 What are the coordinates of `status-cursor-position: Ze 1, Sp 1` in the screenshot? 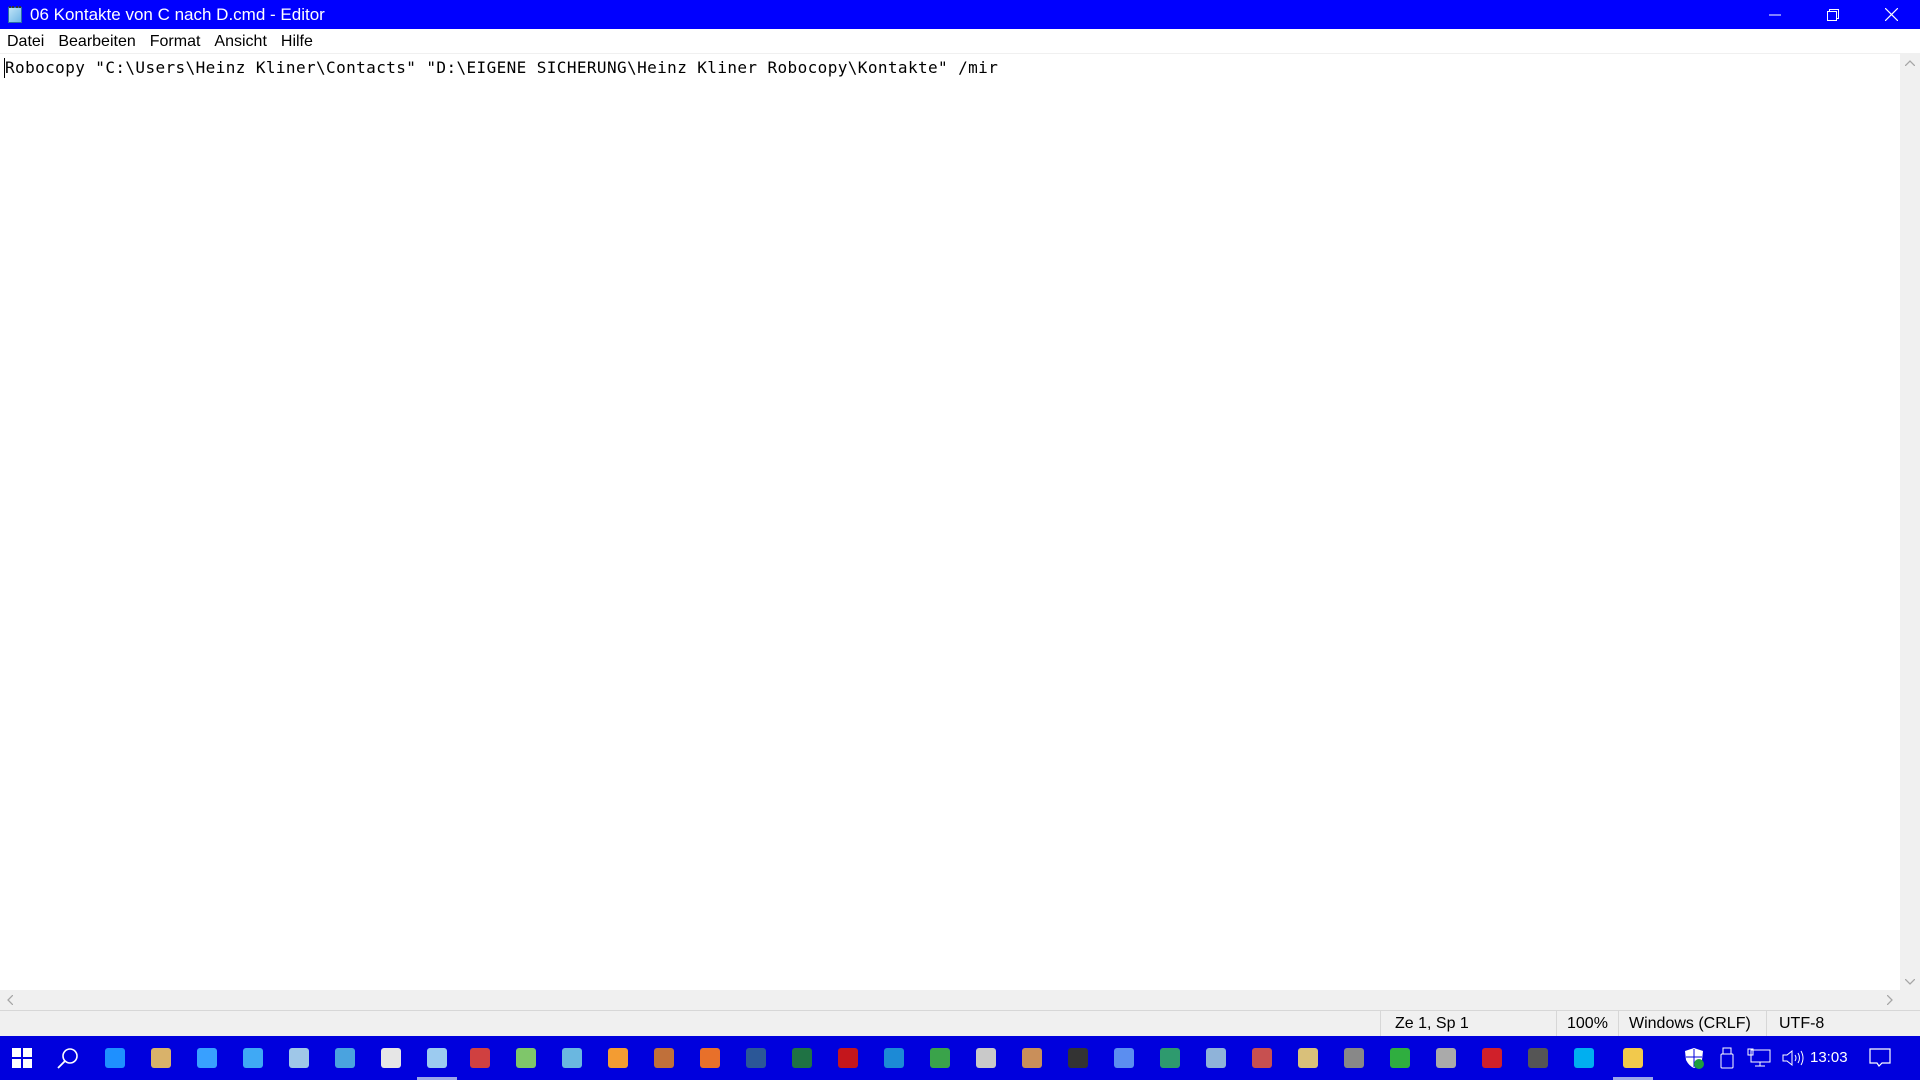 It's located at (1468, 1024).